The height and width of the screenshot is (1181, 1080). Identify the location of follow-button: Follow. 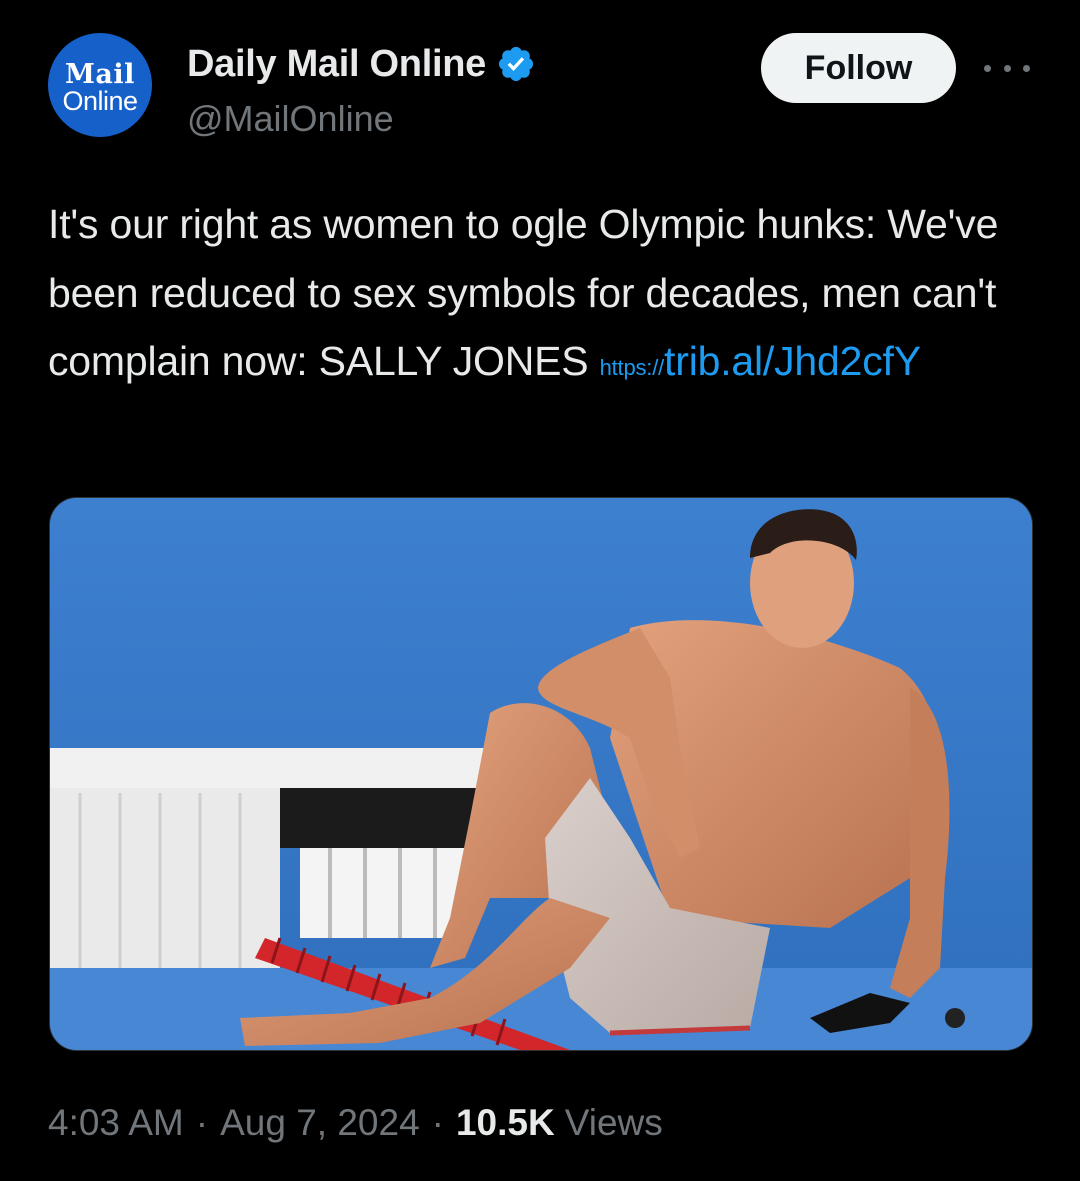
(858, 68).